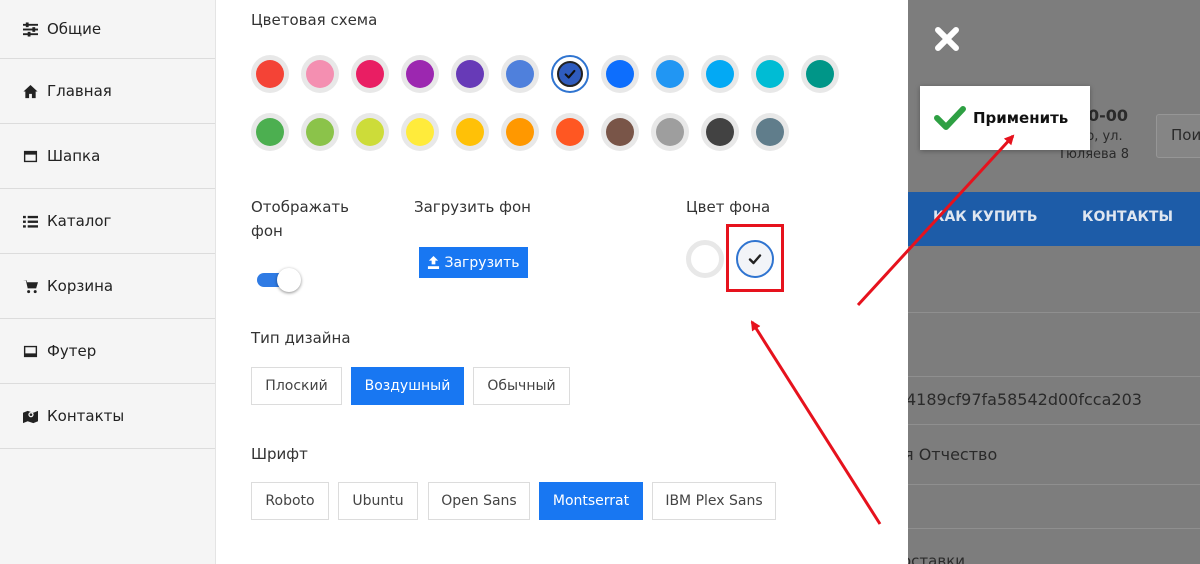 The height and width of the screenshot is (564, 1200). I want to click on map-icon, so click(30, 416).